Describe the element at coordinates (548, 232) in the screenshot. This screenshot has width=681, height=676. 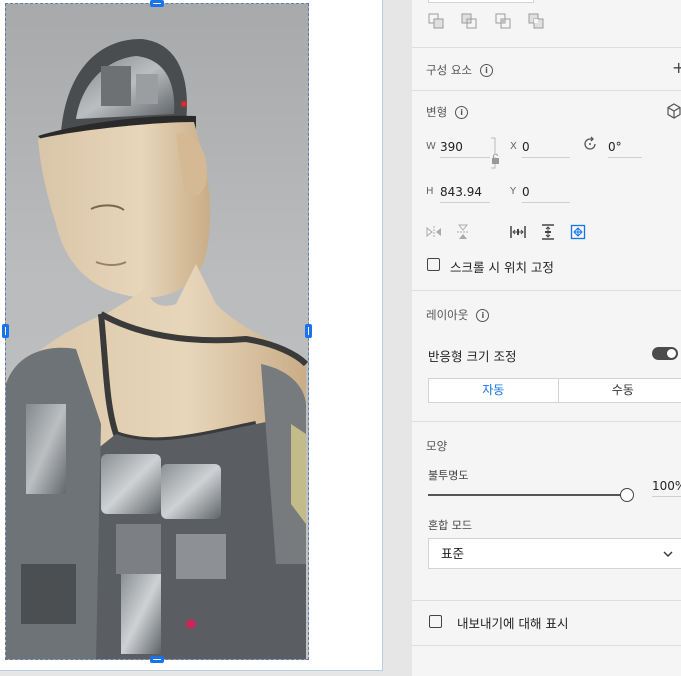
I see `distribute-vertical-icon` at that location.